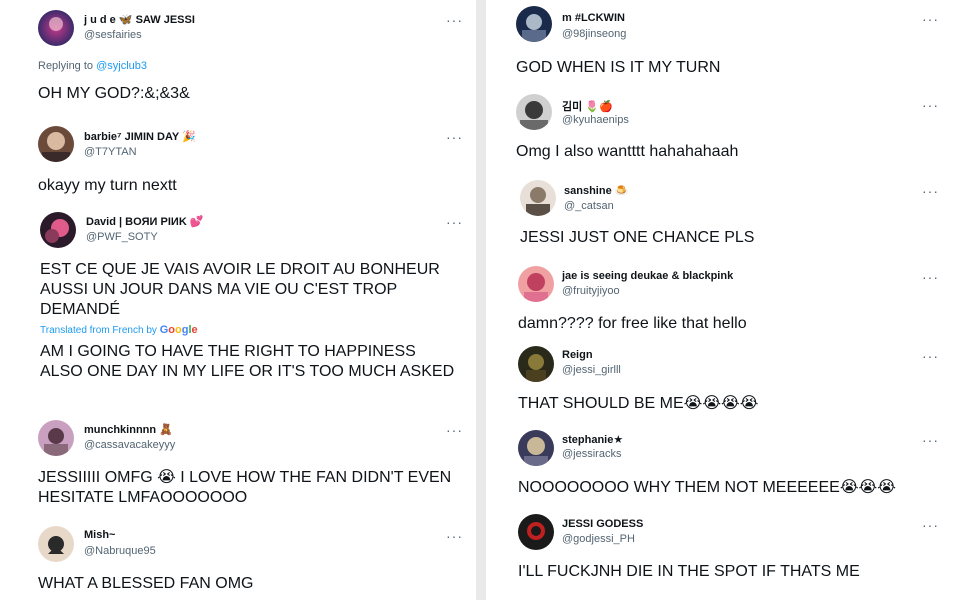 The height and width of the screenshot is (600, 960). I want to click on translation-credit: Translated from French by Google, so click(119, 330).